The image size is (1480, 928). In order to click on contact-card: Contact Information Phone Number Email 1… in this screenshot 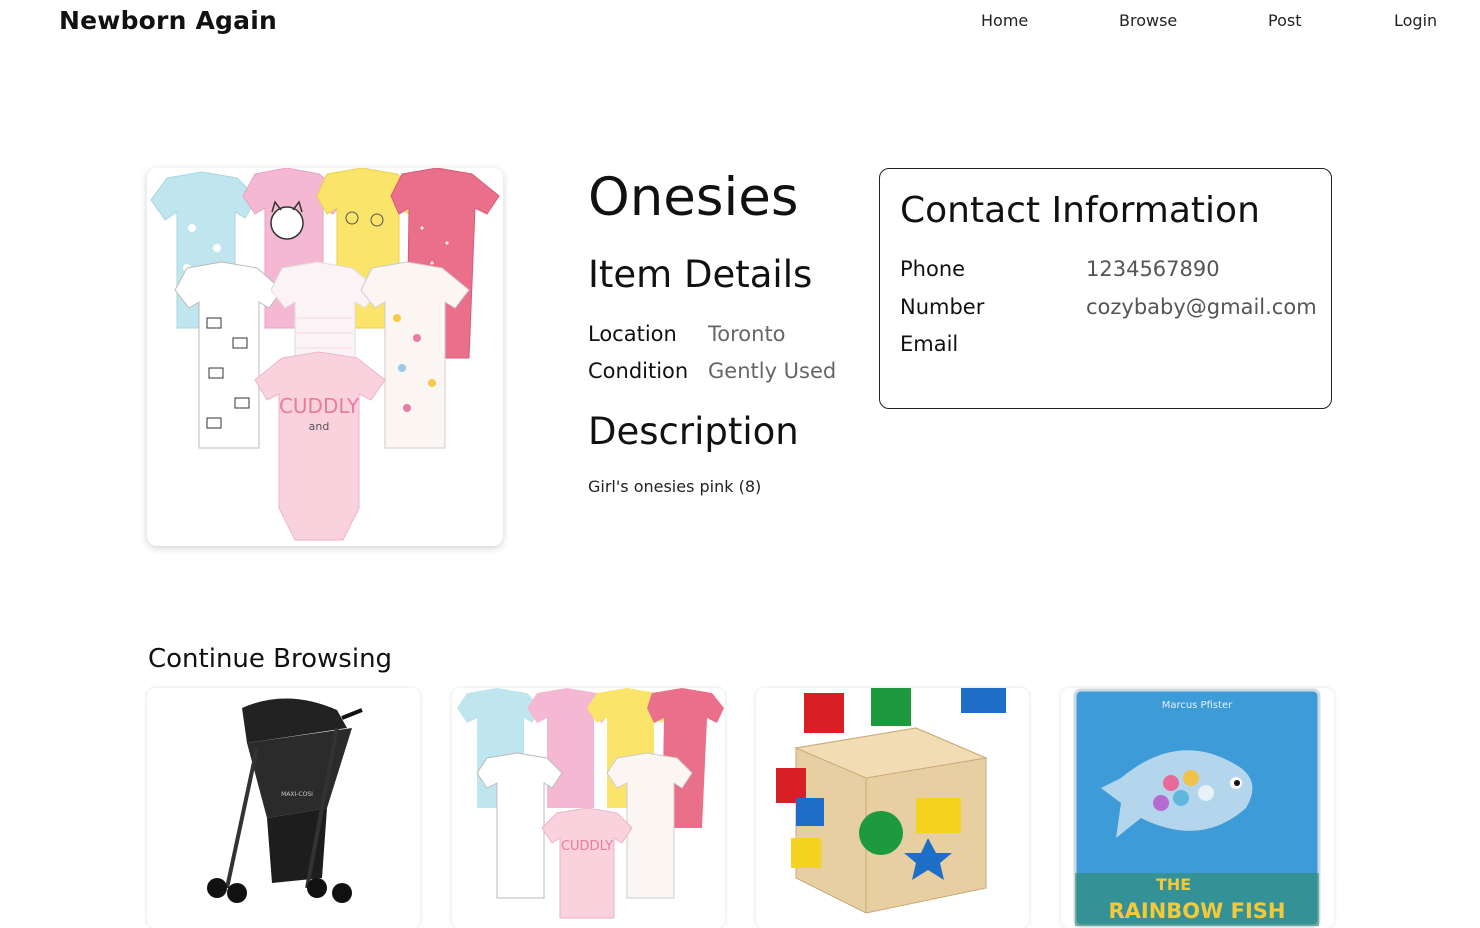, I will do `click(1105, 288)`.